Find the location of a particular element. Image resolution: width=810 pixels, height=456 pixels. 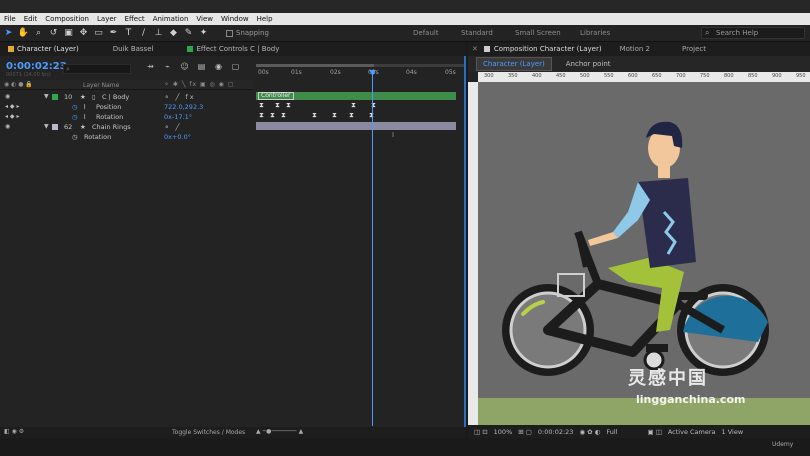

tab-anchor-point: Anchor point is located at coordinates (588, 64).